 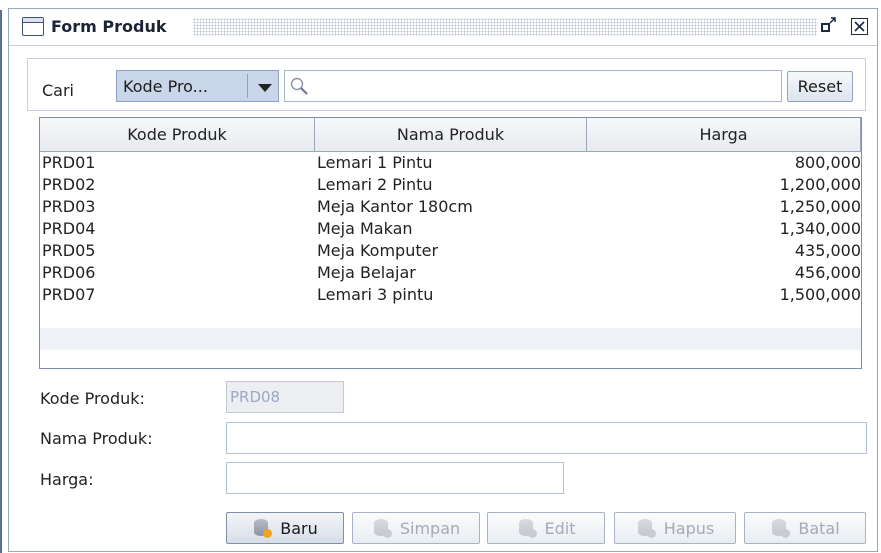 What do you see at coordinates (527, 528) in the screenshot?
I see `edit-icon` at bounding box center [527, 528].